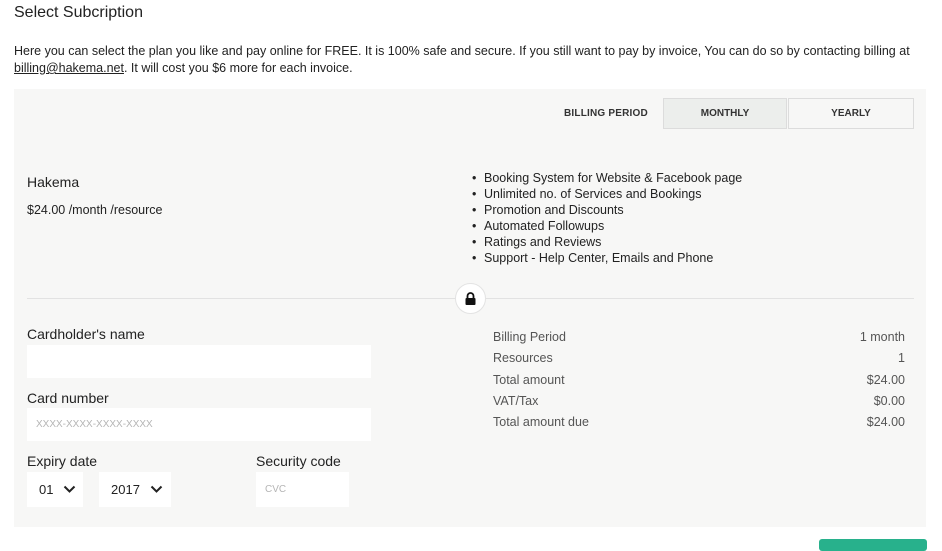  I want to click on billing-email-link: billing@hakema.net, so click(69, 68).